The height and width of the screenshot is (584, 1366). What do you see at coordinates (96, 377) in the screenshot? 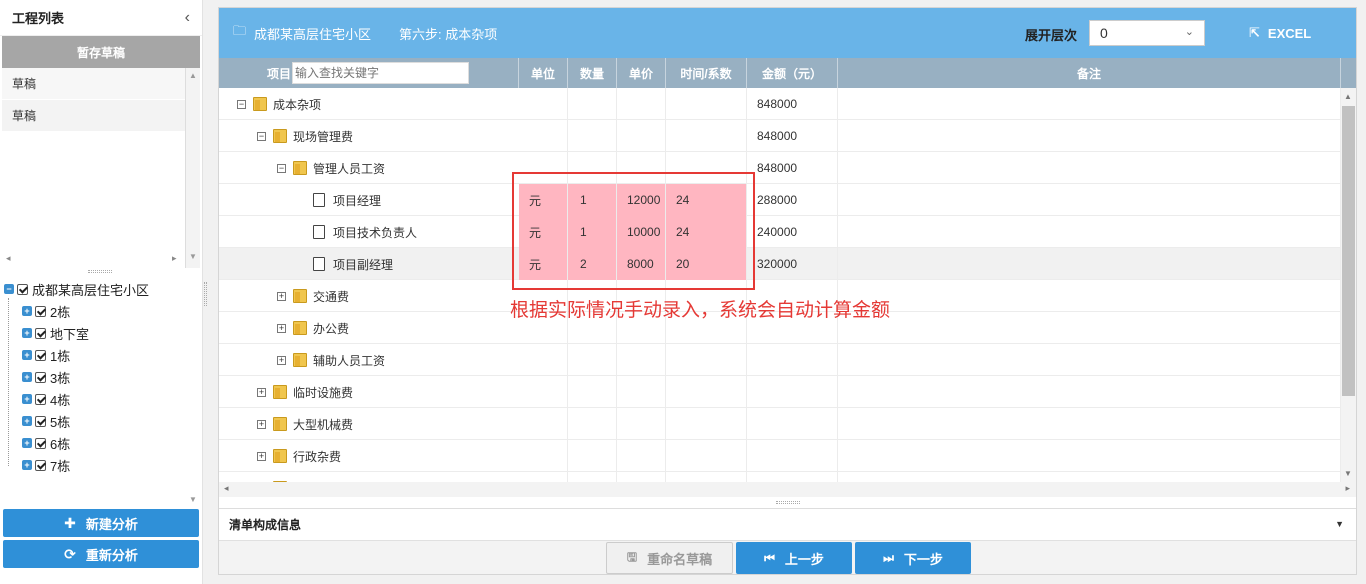
I see `tree-node: + 3栋` at bounding box center [96, 377].